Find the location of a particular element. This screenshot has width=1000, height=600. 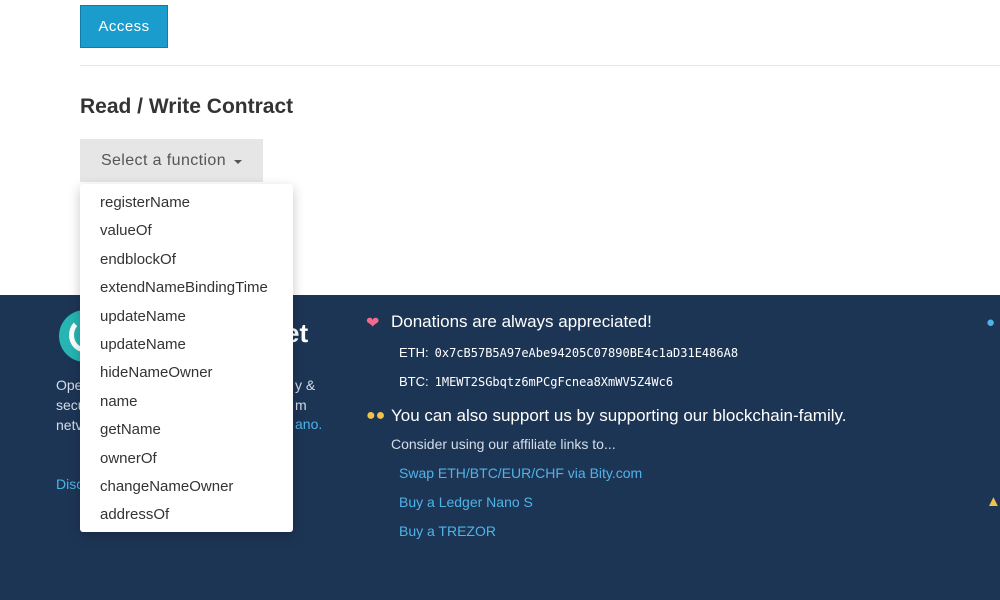

about-text-line: netv is located at coordinates (69, 425).